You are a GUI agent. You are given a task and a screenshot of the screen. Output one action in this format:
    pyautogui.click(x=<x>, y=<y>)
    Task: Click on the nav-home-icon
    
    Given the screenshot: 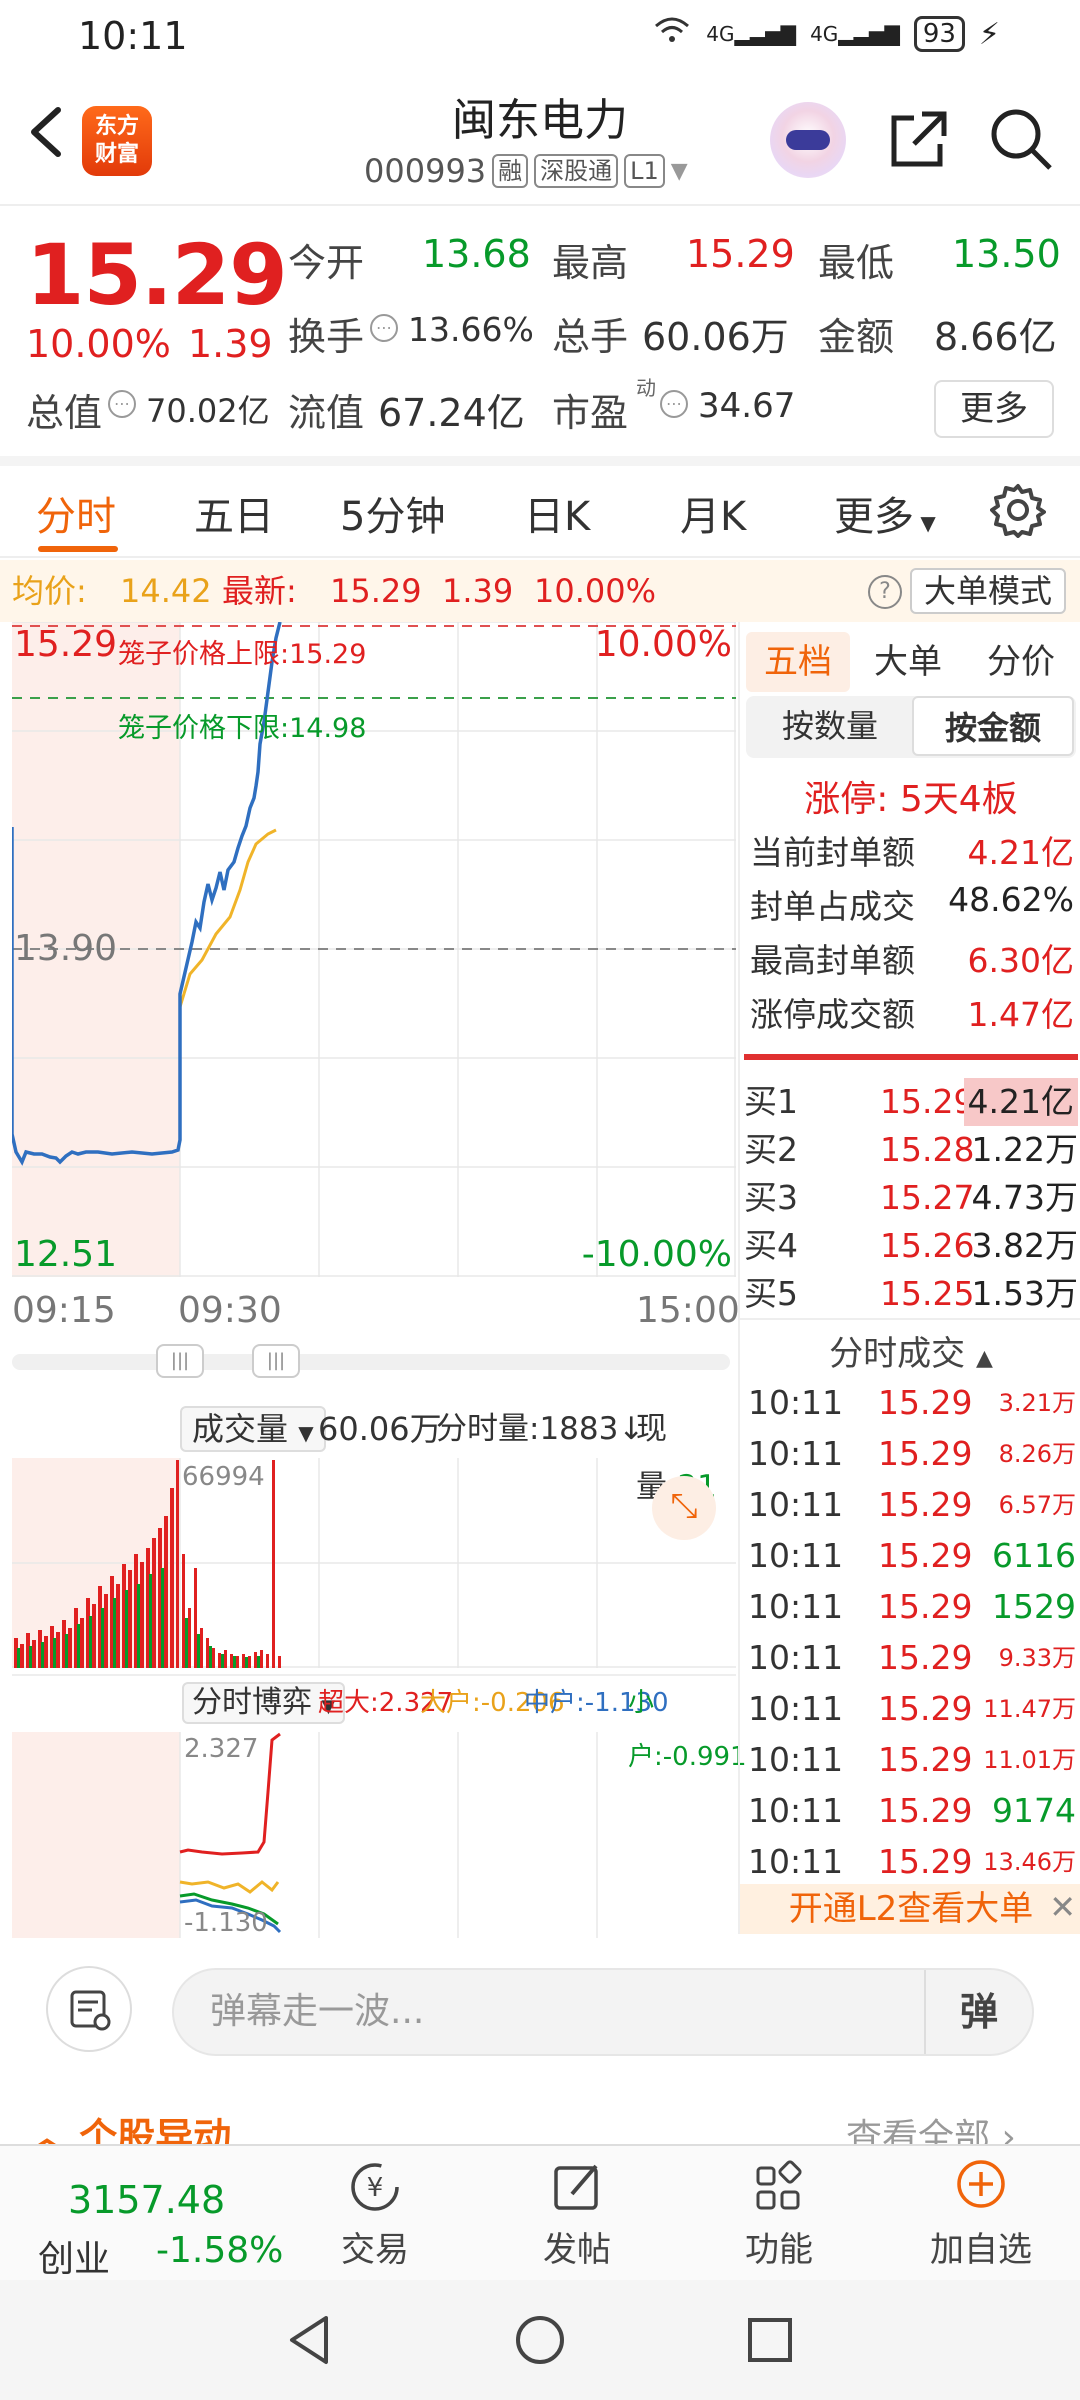 What is the action you would take?
    pyautogui.click(x=540, y=2342)
    